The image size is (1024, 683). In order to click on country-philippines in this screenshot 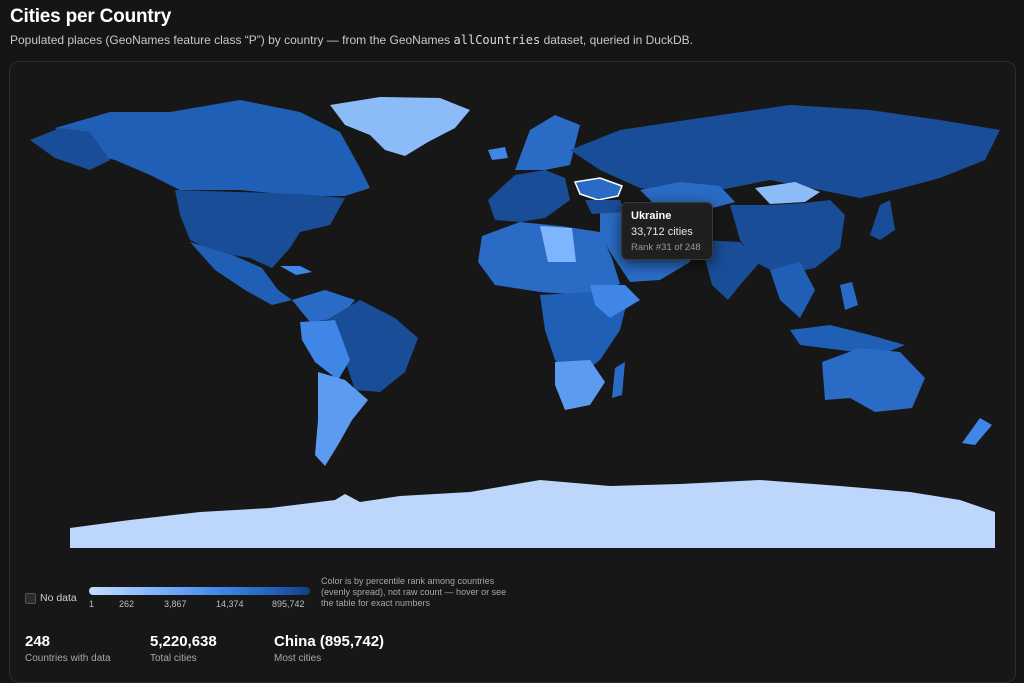, I will do `click(849, 296)`.